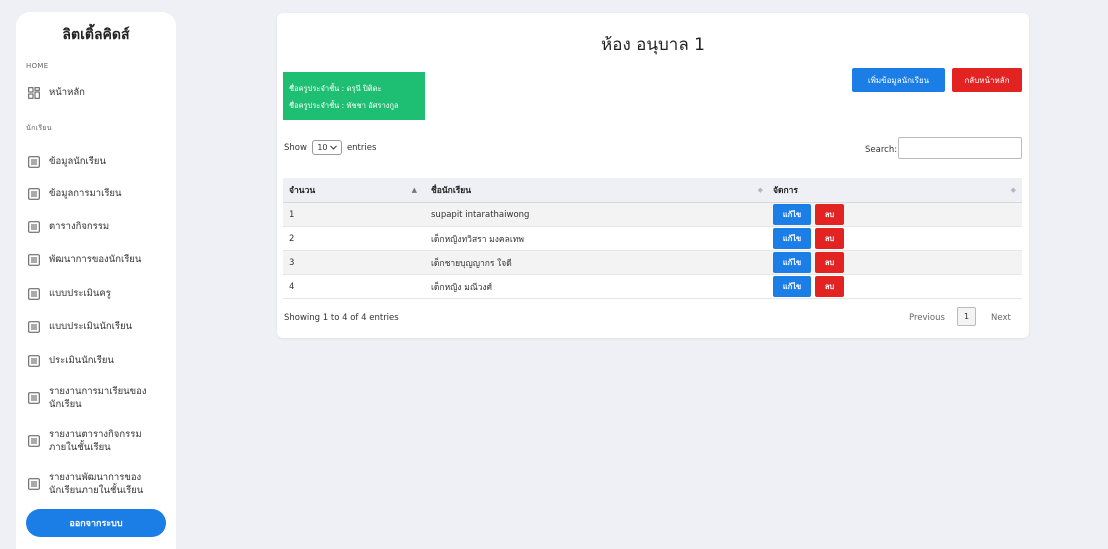 Image resolution: width=1108 pixels, height=549 pixels. Describe the element at coordinates (67, 92) in the screenshot. I see `sidebar-item-label: หน้าหลัก` at that location.